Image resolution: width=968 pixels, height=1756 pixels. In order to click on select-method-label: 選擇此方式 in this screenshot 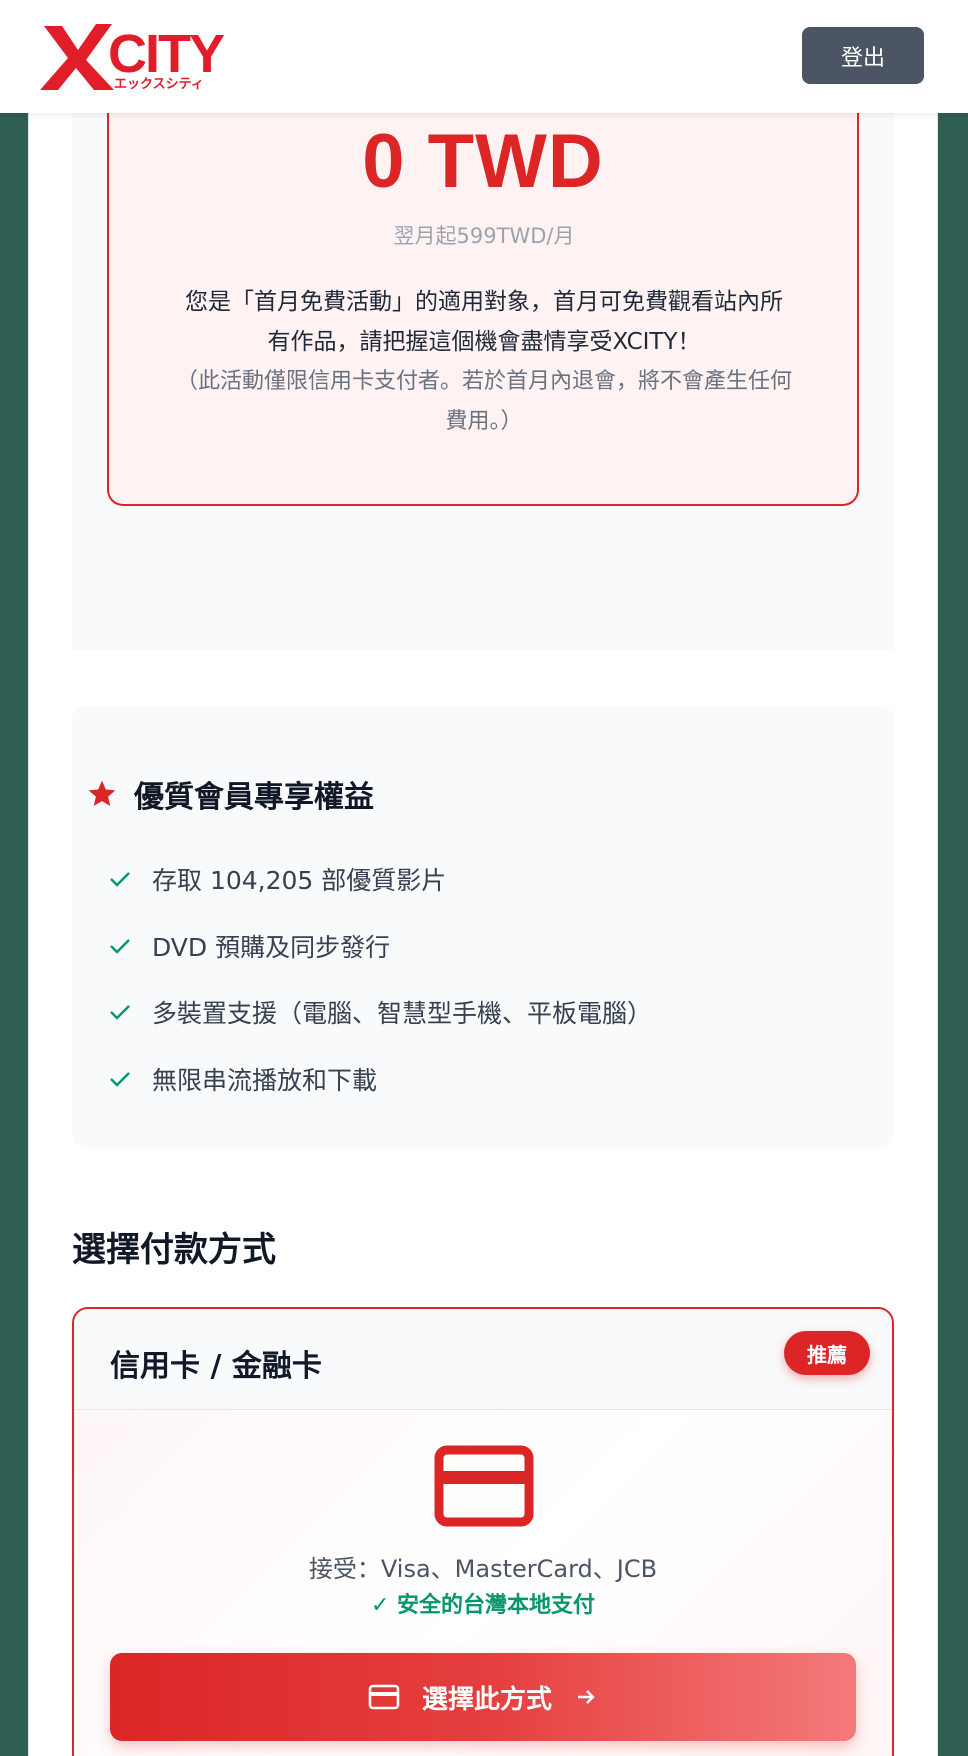, I will do `click(486, 1699)`.